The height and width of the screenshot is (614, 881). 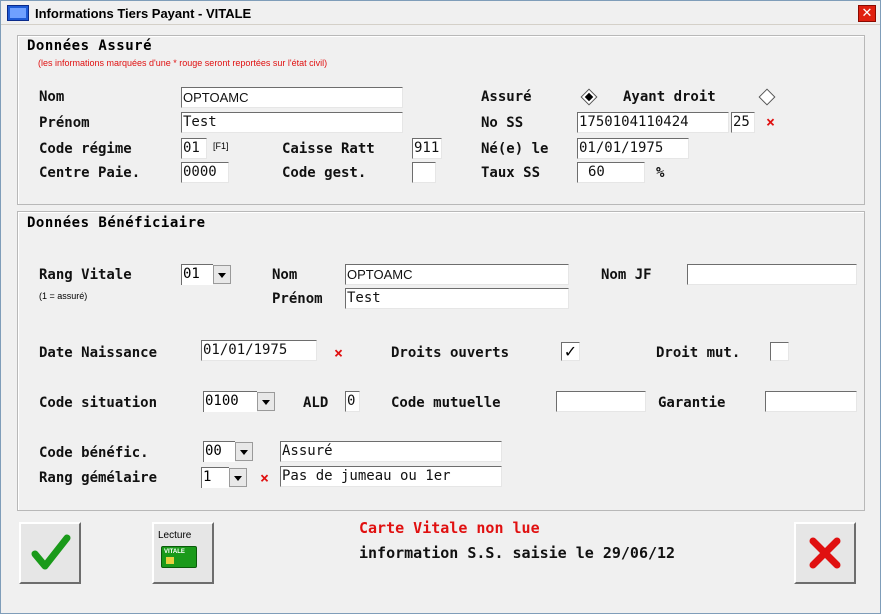 I want to click on ald-field: 0, so click(x=352, y=401).